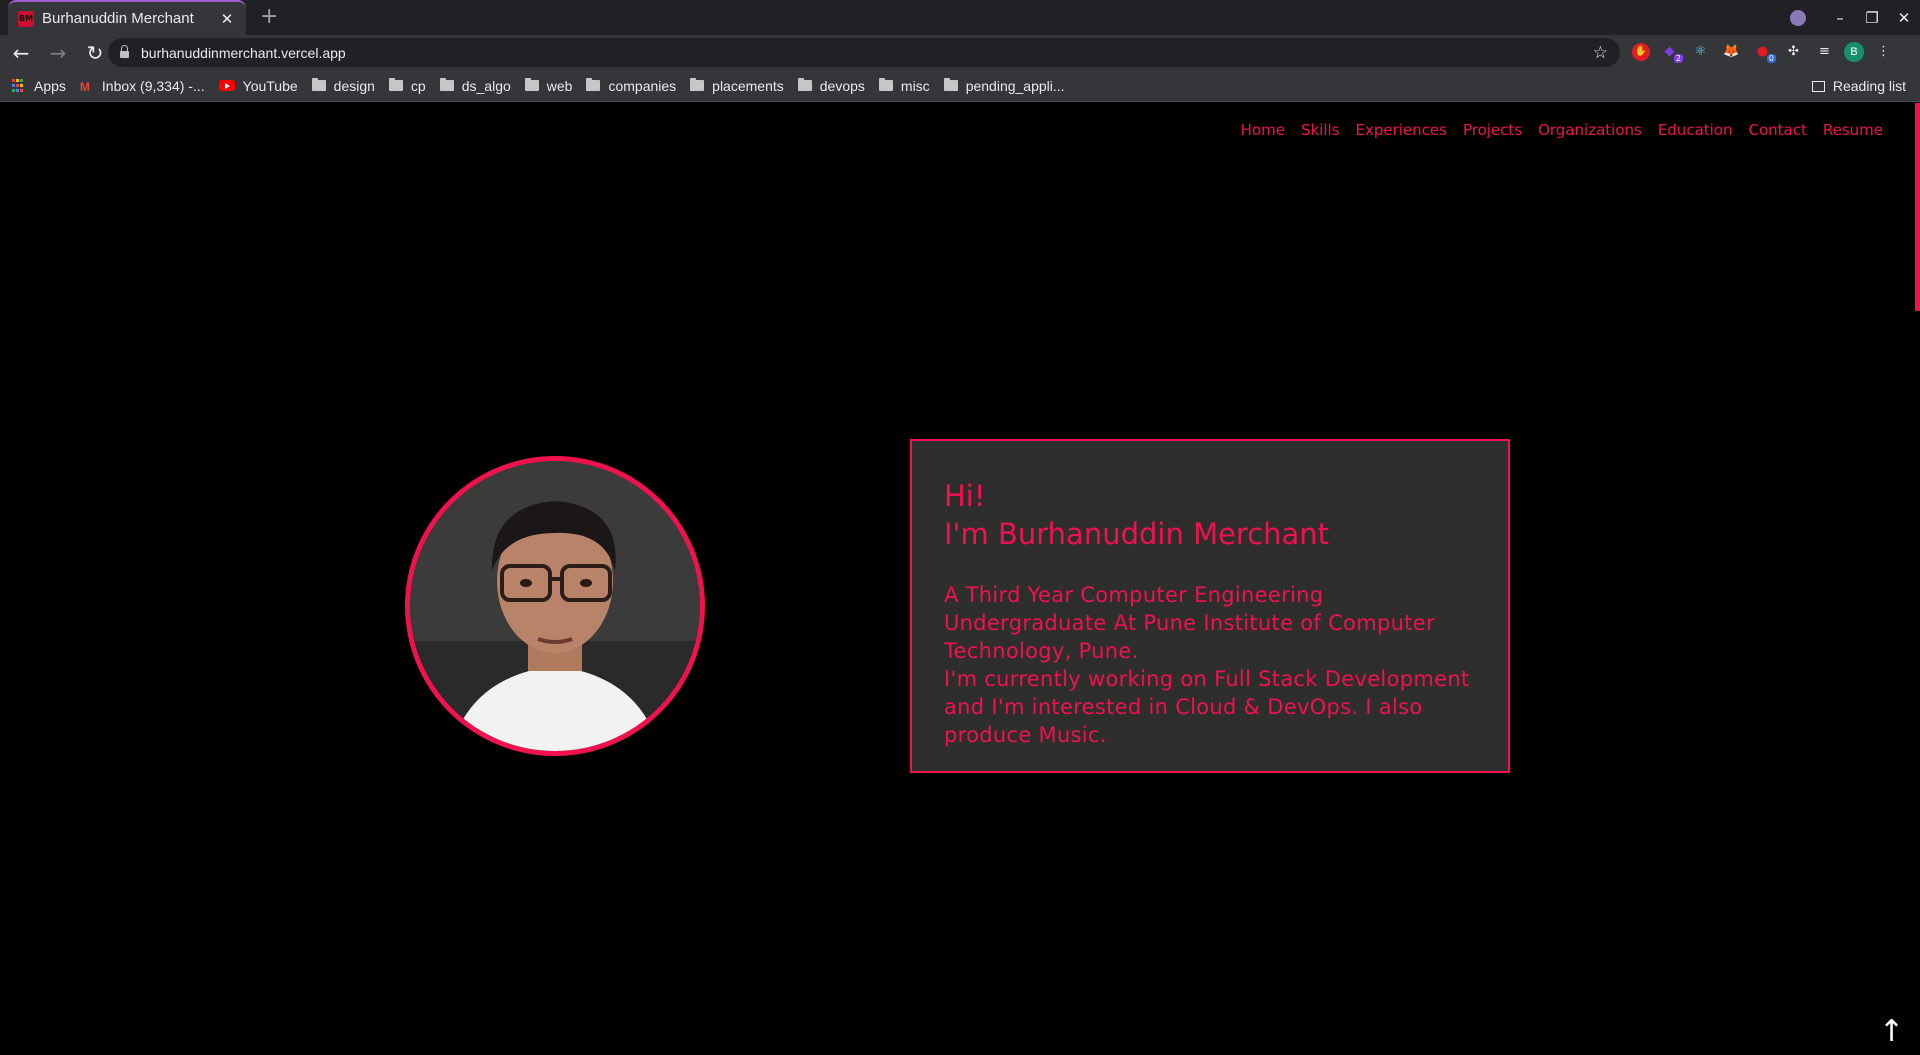 The height and width of the screenshot is (1055, 1920). Describe the element at coordinates (1798, 17) in the screenshot. I see `tab-search-icon` at that location.